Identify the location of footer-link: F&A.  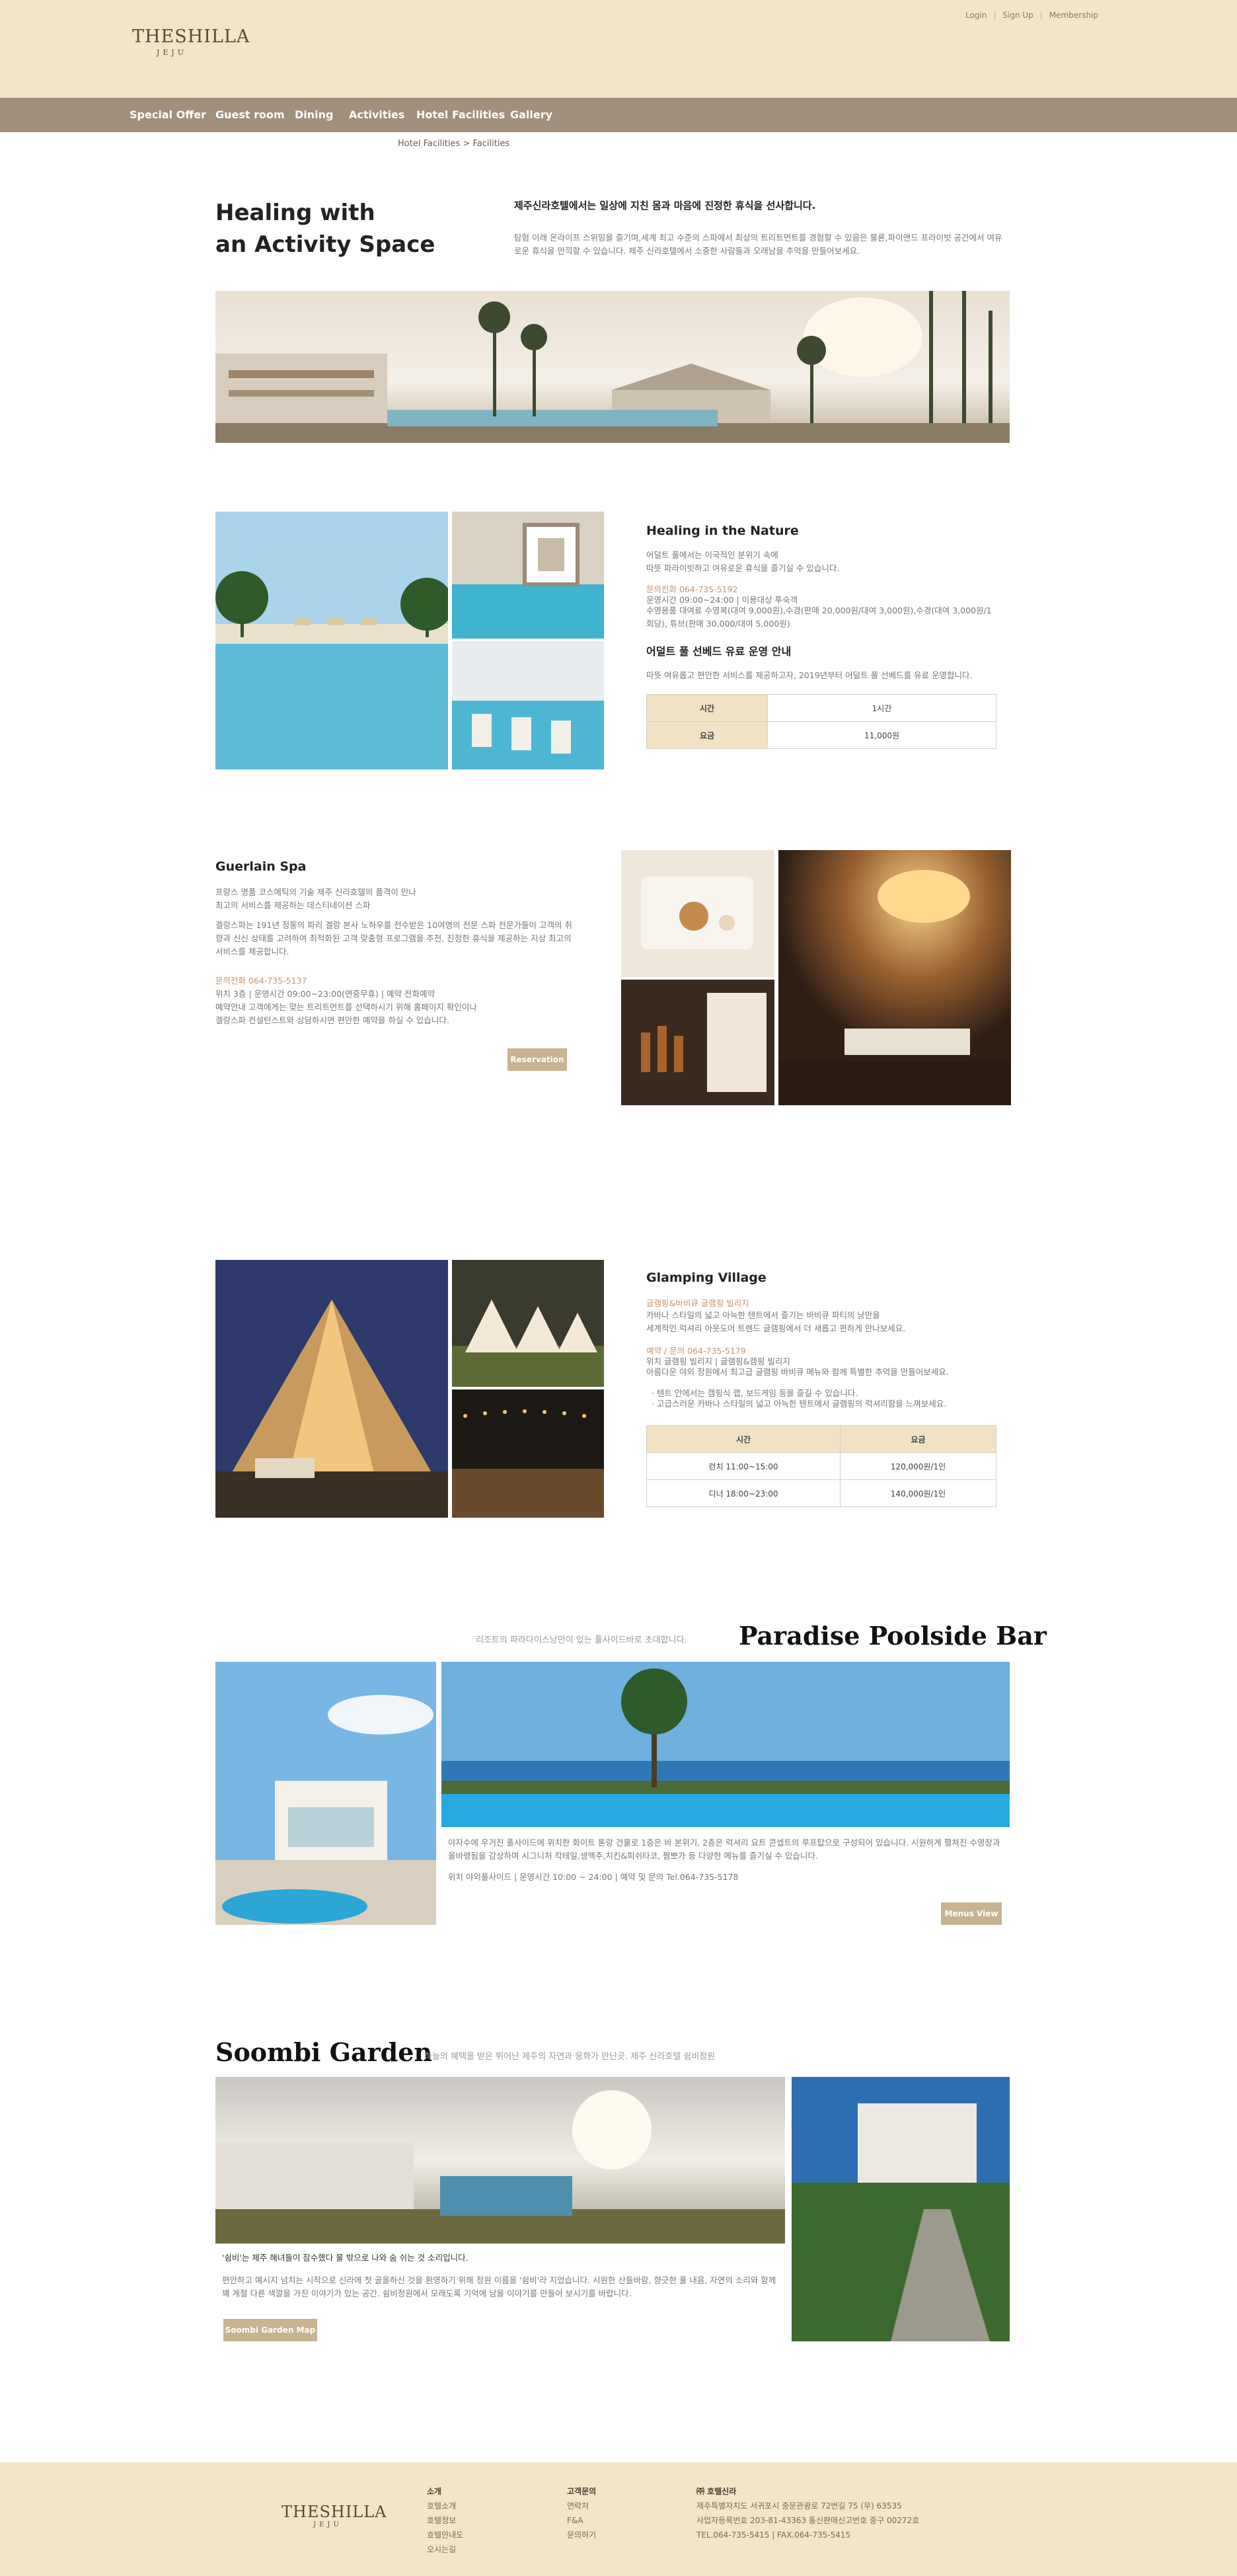
(581, 2520).